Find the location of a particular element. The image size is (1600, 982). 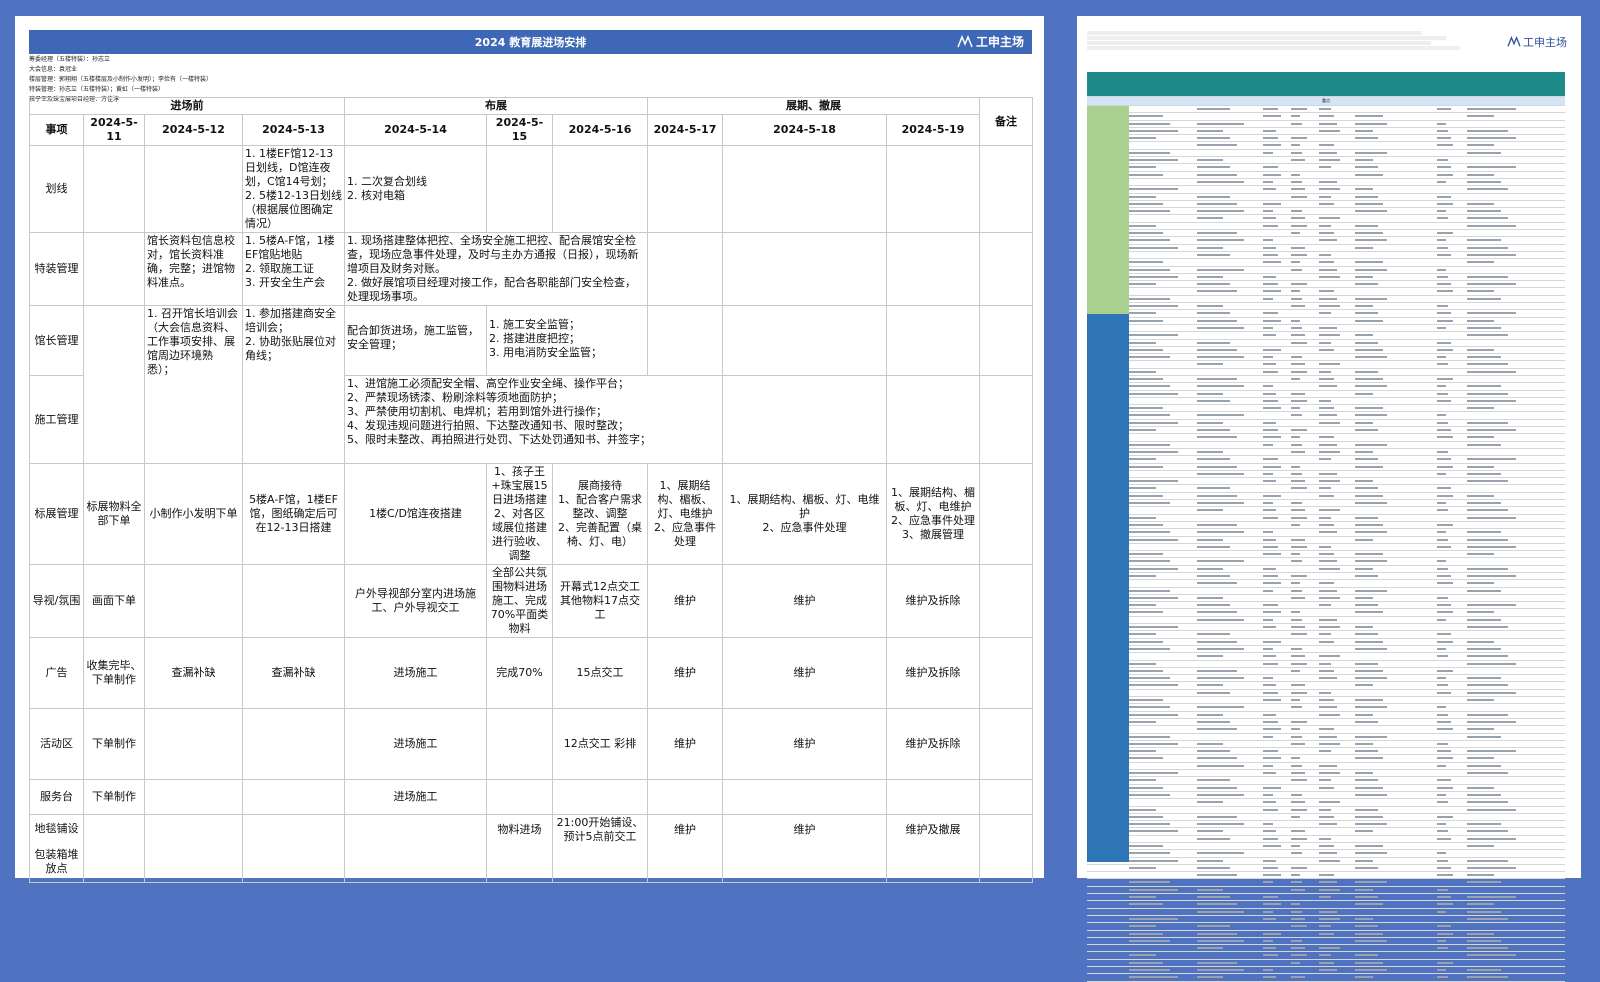

table-cell: 维护 is located at coordinates (685, 673).